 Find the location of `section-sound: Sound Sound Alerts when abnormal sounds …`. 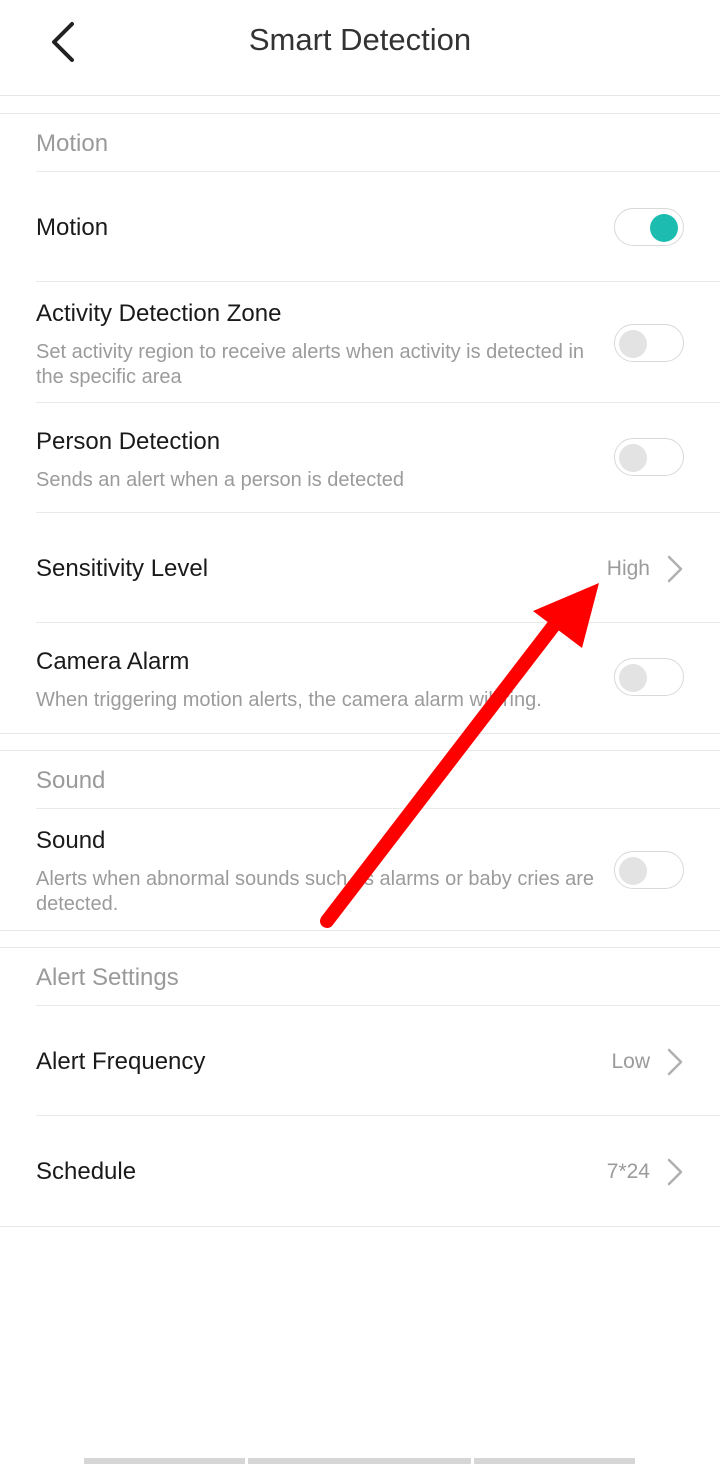

section-sound: Sound Sound Alerts when abnormal sounds … is located at coordinates (360, 840).